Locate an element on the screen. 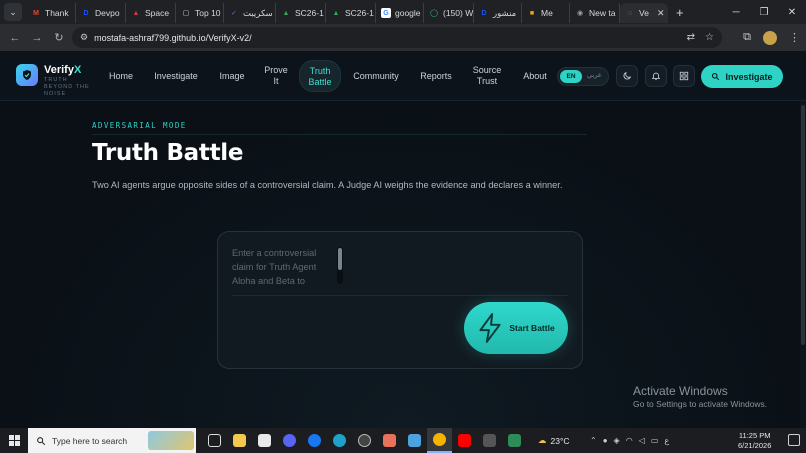  nav-link-source-trust: Source Trust is located at coordinates (487, 76).